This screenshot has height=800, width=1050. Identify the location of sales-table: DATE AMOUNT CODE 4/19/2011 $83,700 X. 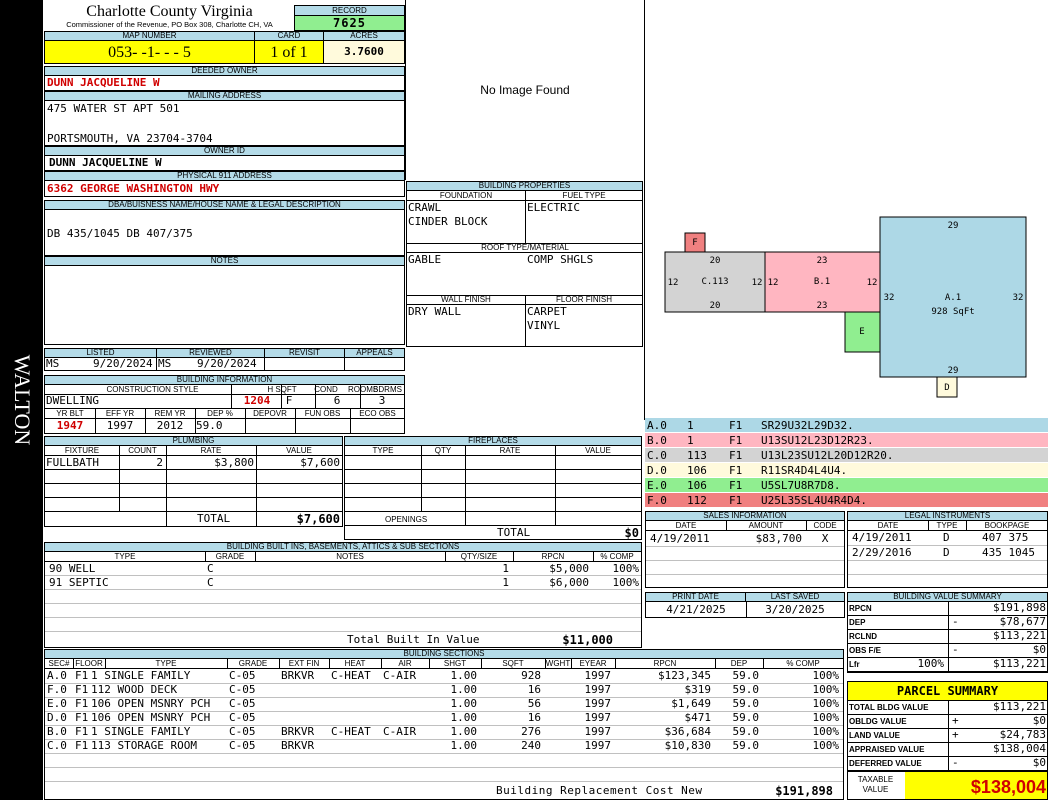
(745, 554).